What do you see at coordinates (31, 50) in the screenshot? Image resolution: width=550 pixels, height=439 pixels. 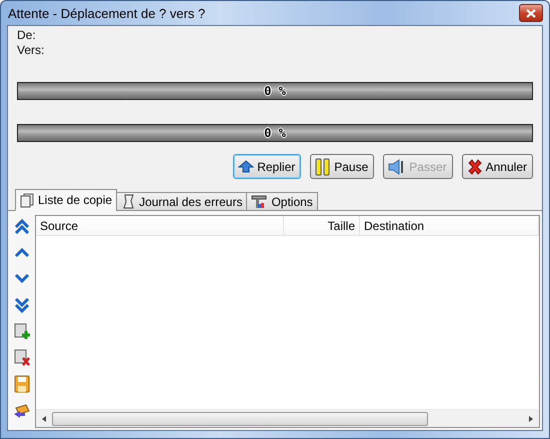 I see `field-label: Vers:` at bounding box center [31, 50].